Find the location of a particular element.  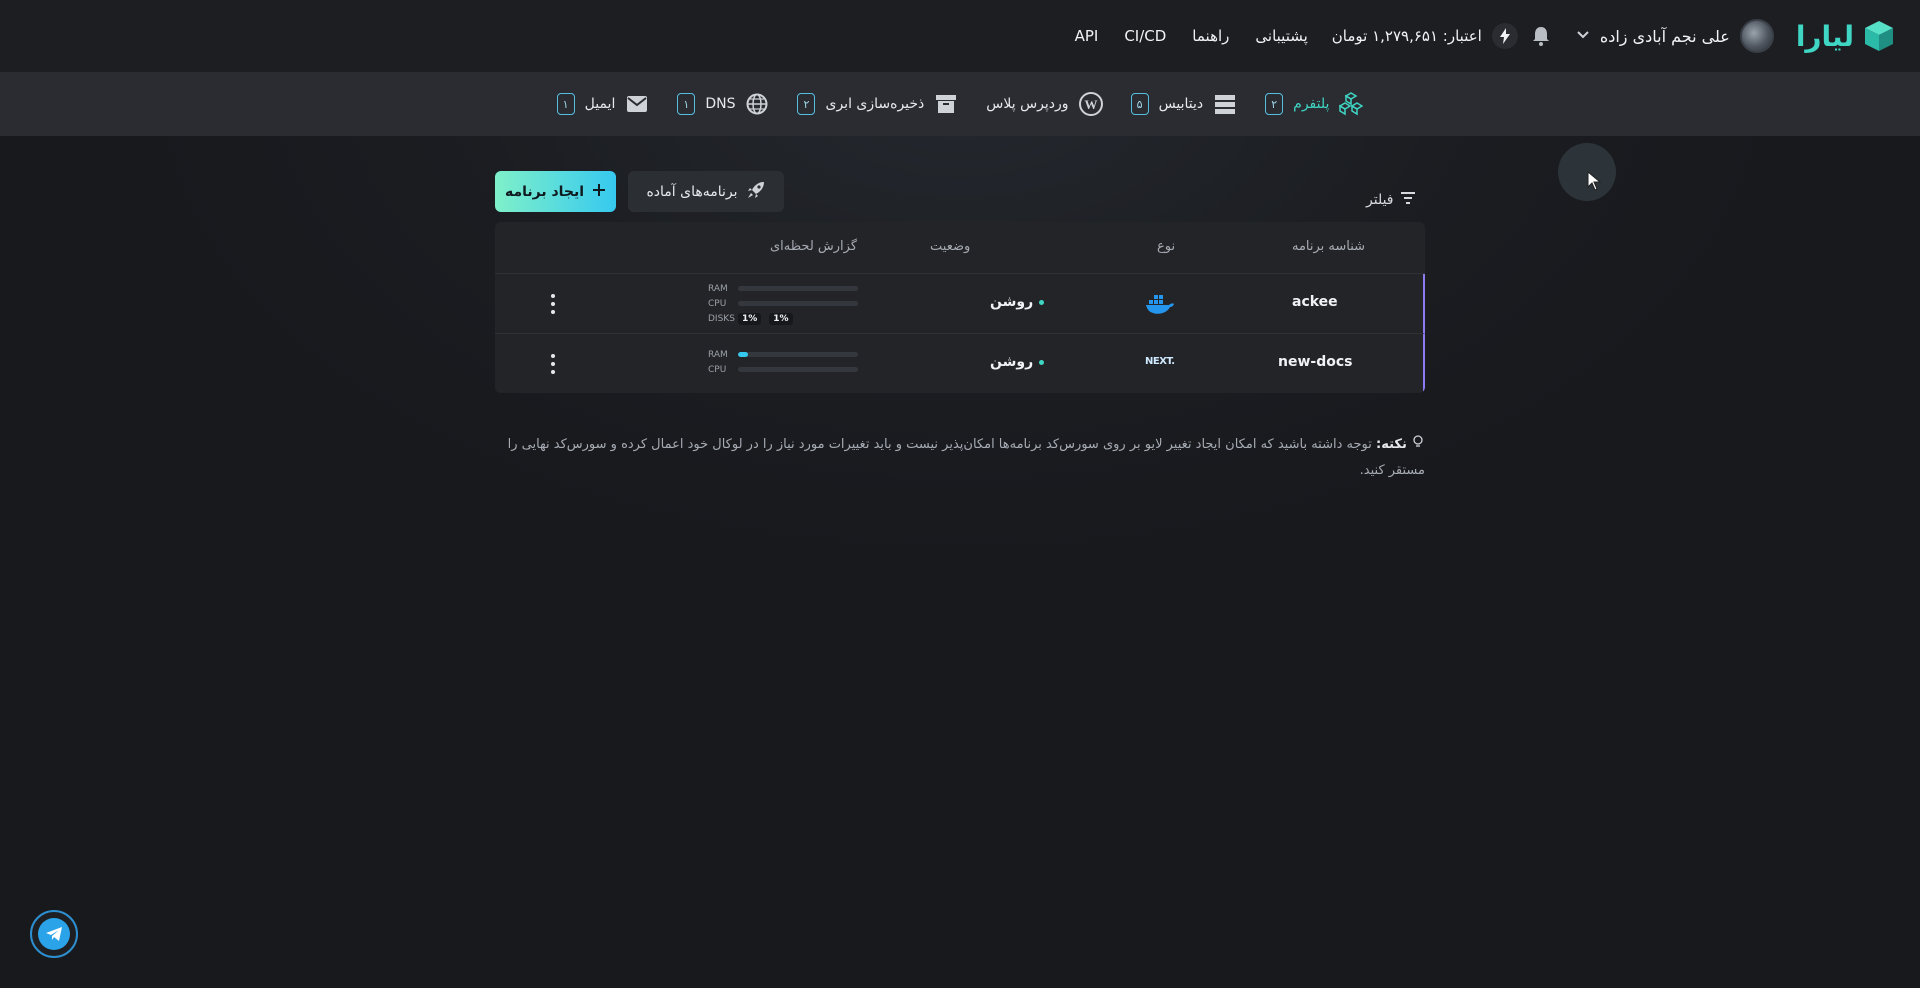

nav-api: API is located at coordinates (1087, 36).